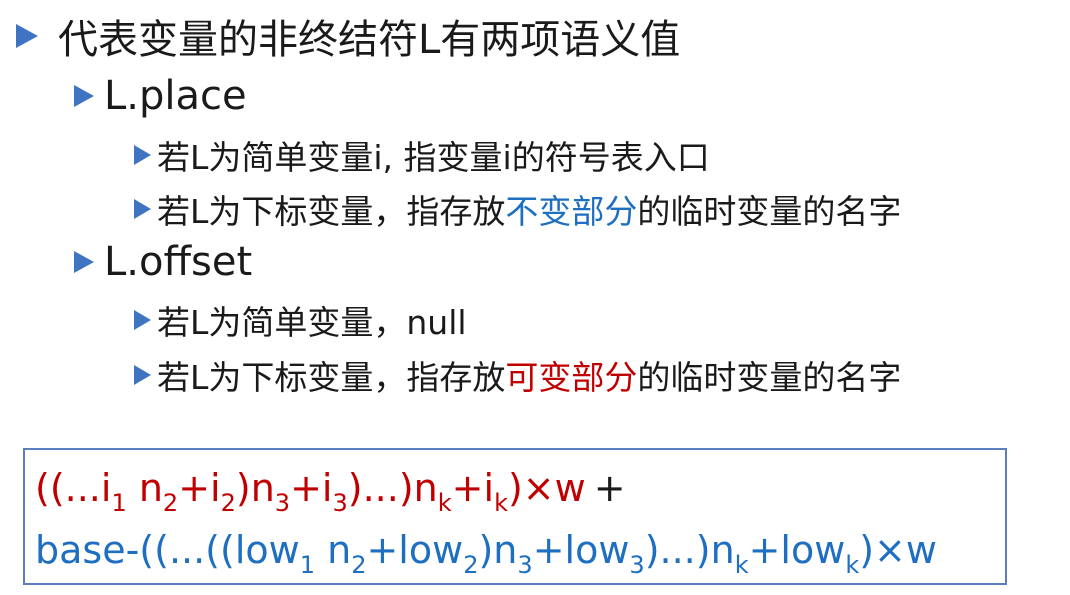 The image size is (1070, 595). I want to click on place-item-2-prefix: 若L为下标变量，指存放, so click(331, 211).